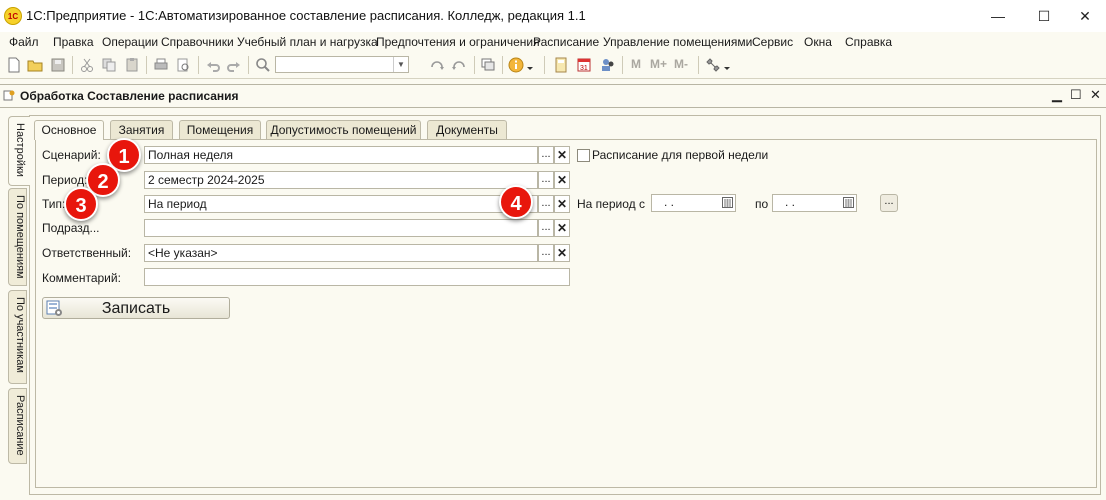 Image resolution: width=1106 pixels, height=500 pixels. I want to click on vtab-by-participants: По участникам, so click(17, 337).